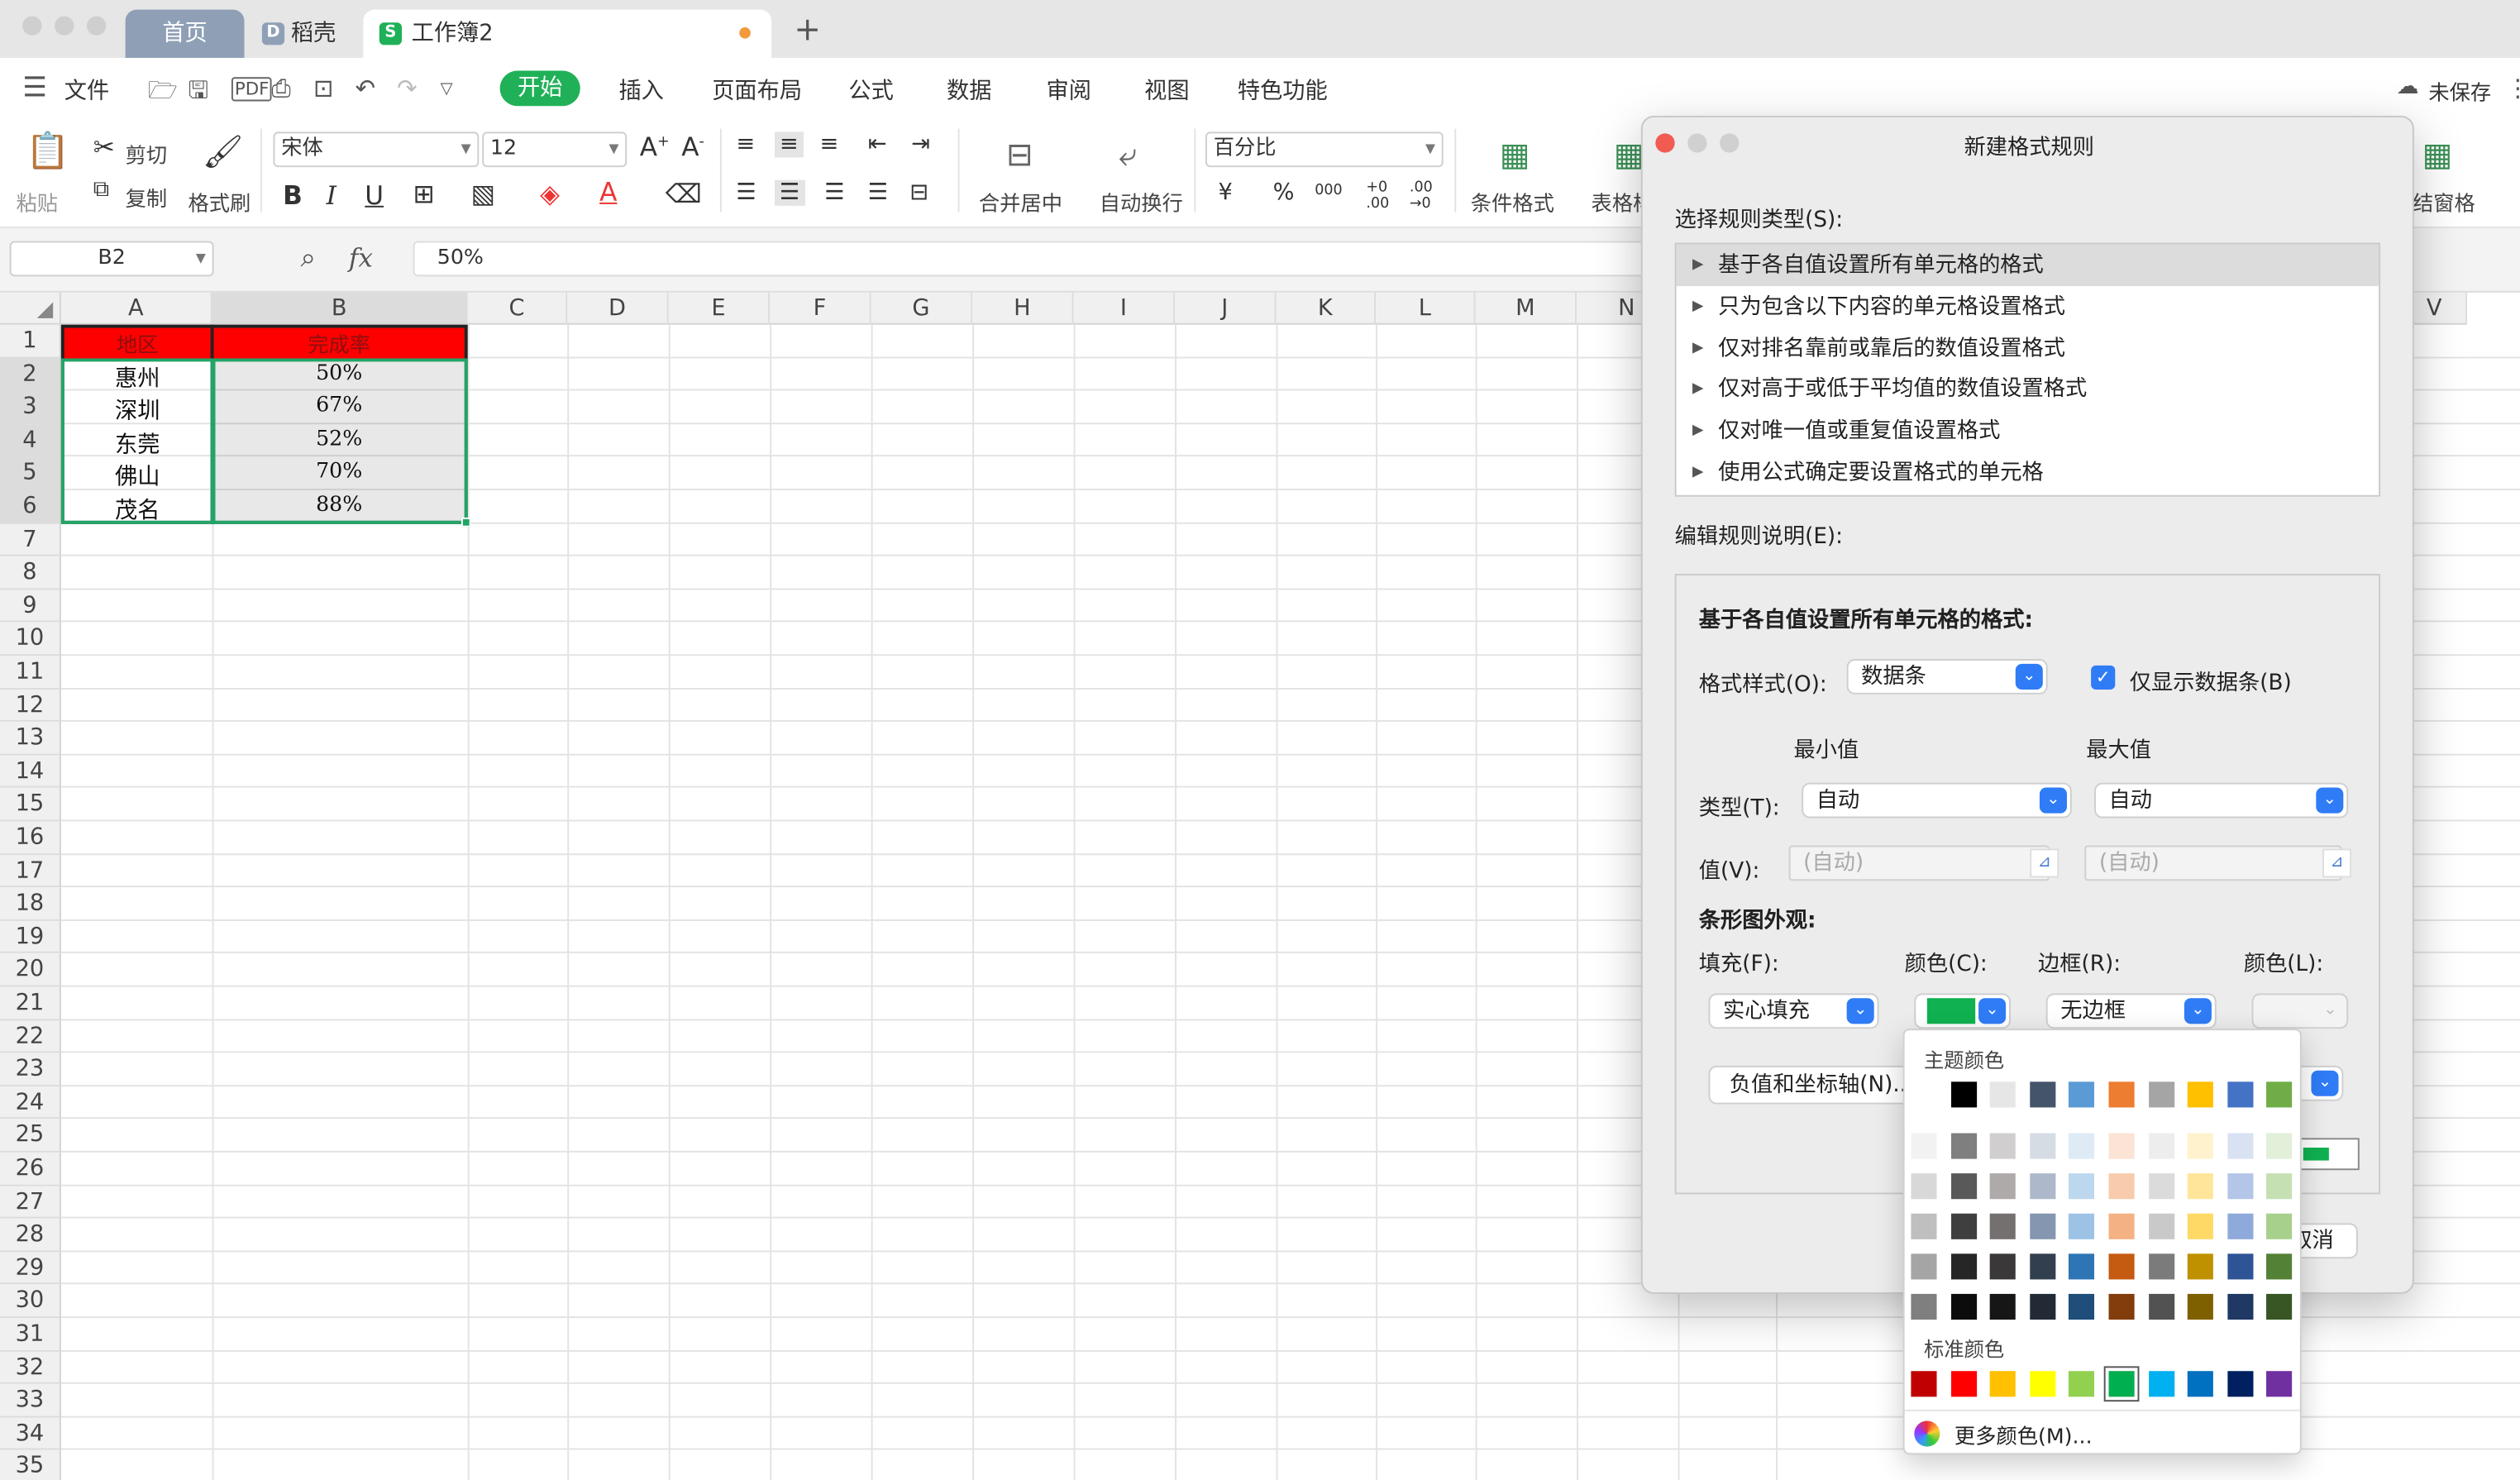  Describe the element at coordinates (1166, 90) in the screenshot. I see `menu-view: 视图` at that location.